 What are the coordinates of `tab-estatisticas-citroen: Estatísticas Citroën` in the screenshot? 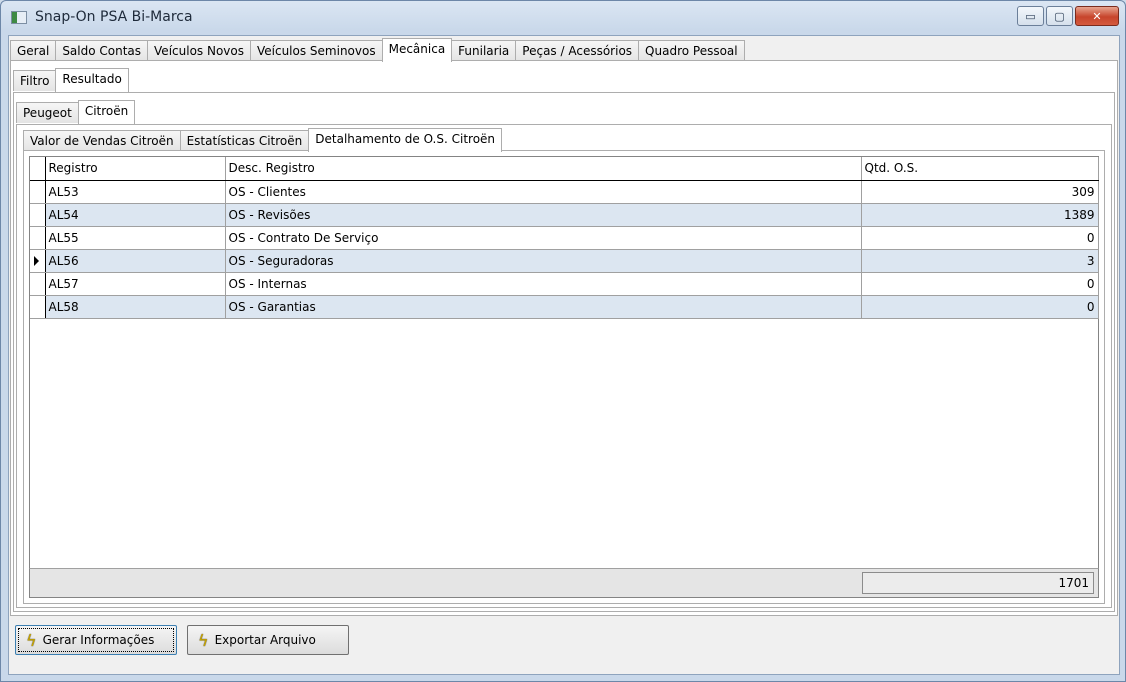 It's located at (244, 140).